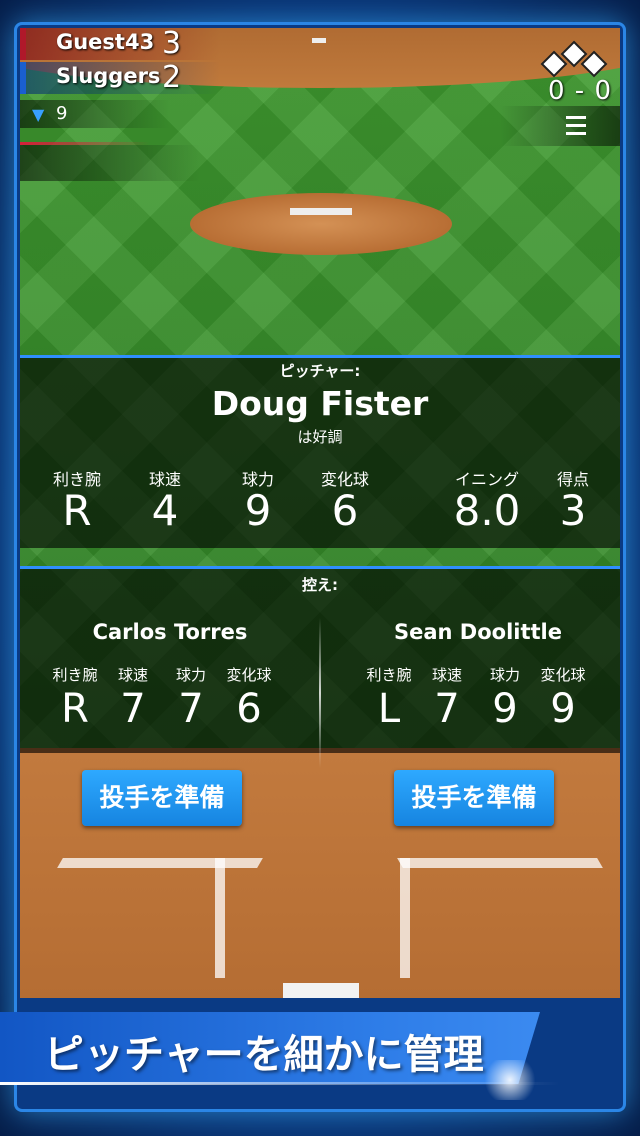 This screenshot has width=640, height=1136. Describe the element at coordinates (105, 42) in the screenshot. I see `home-team-name: Guest43` at that location.